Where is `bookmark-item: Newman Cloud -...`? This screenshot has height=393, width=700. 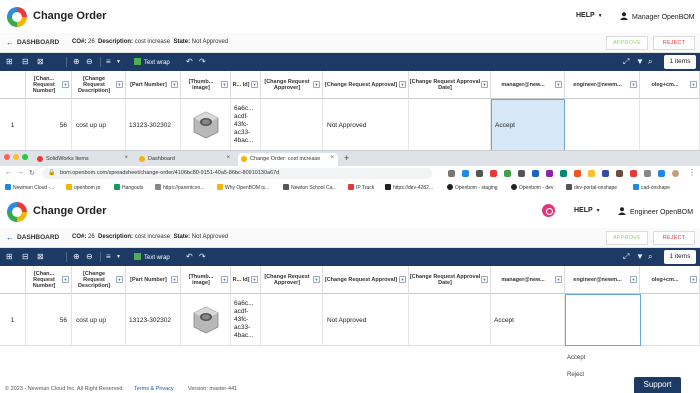
bookmark-item: Newman Cloud -... is located at coordinates (29, 187).